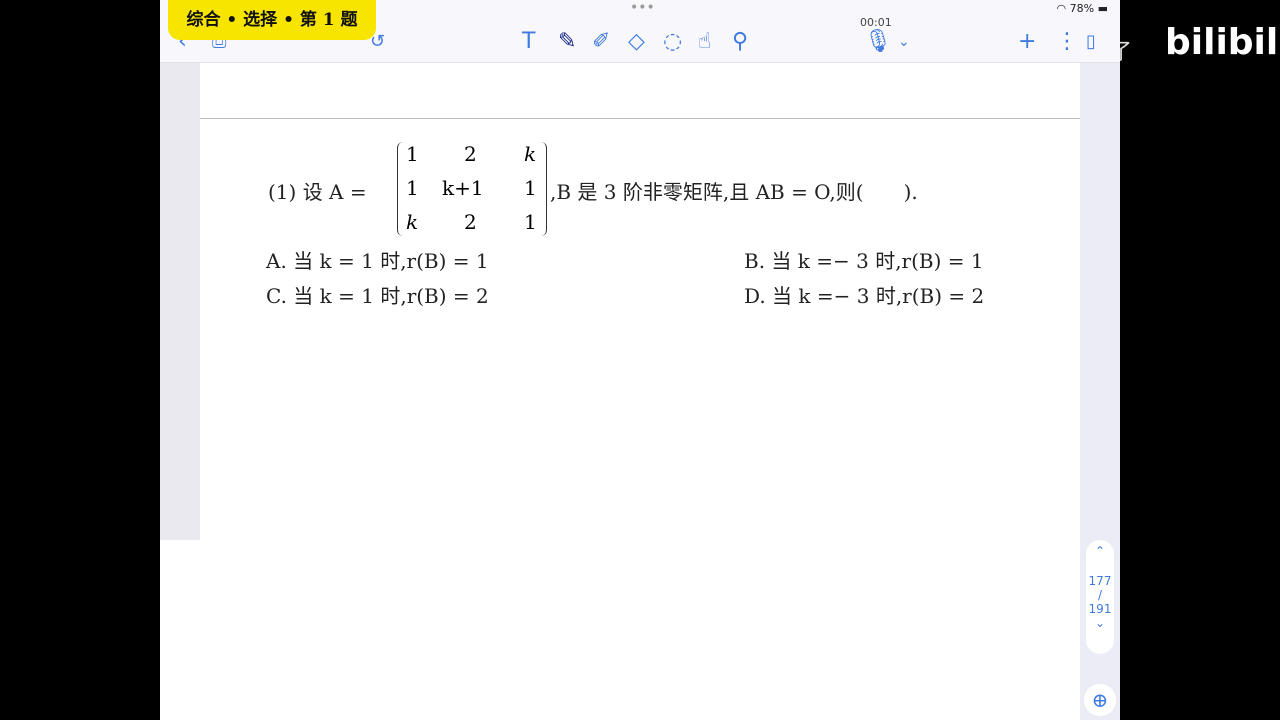 The height and width of the screenshot is (720, 1280). I want to click on page-divider, so click(640, 118).